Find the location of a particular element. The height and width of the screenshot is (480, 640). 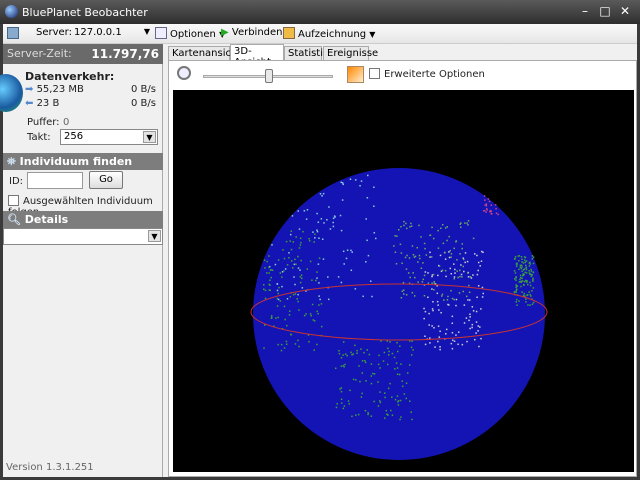

tick-select: 256 ▼ is located at coordinates (109, 137).